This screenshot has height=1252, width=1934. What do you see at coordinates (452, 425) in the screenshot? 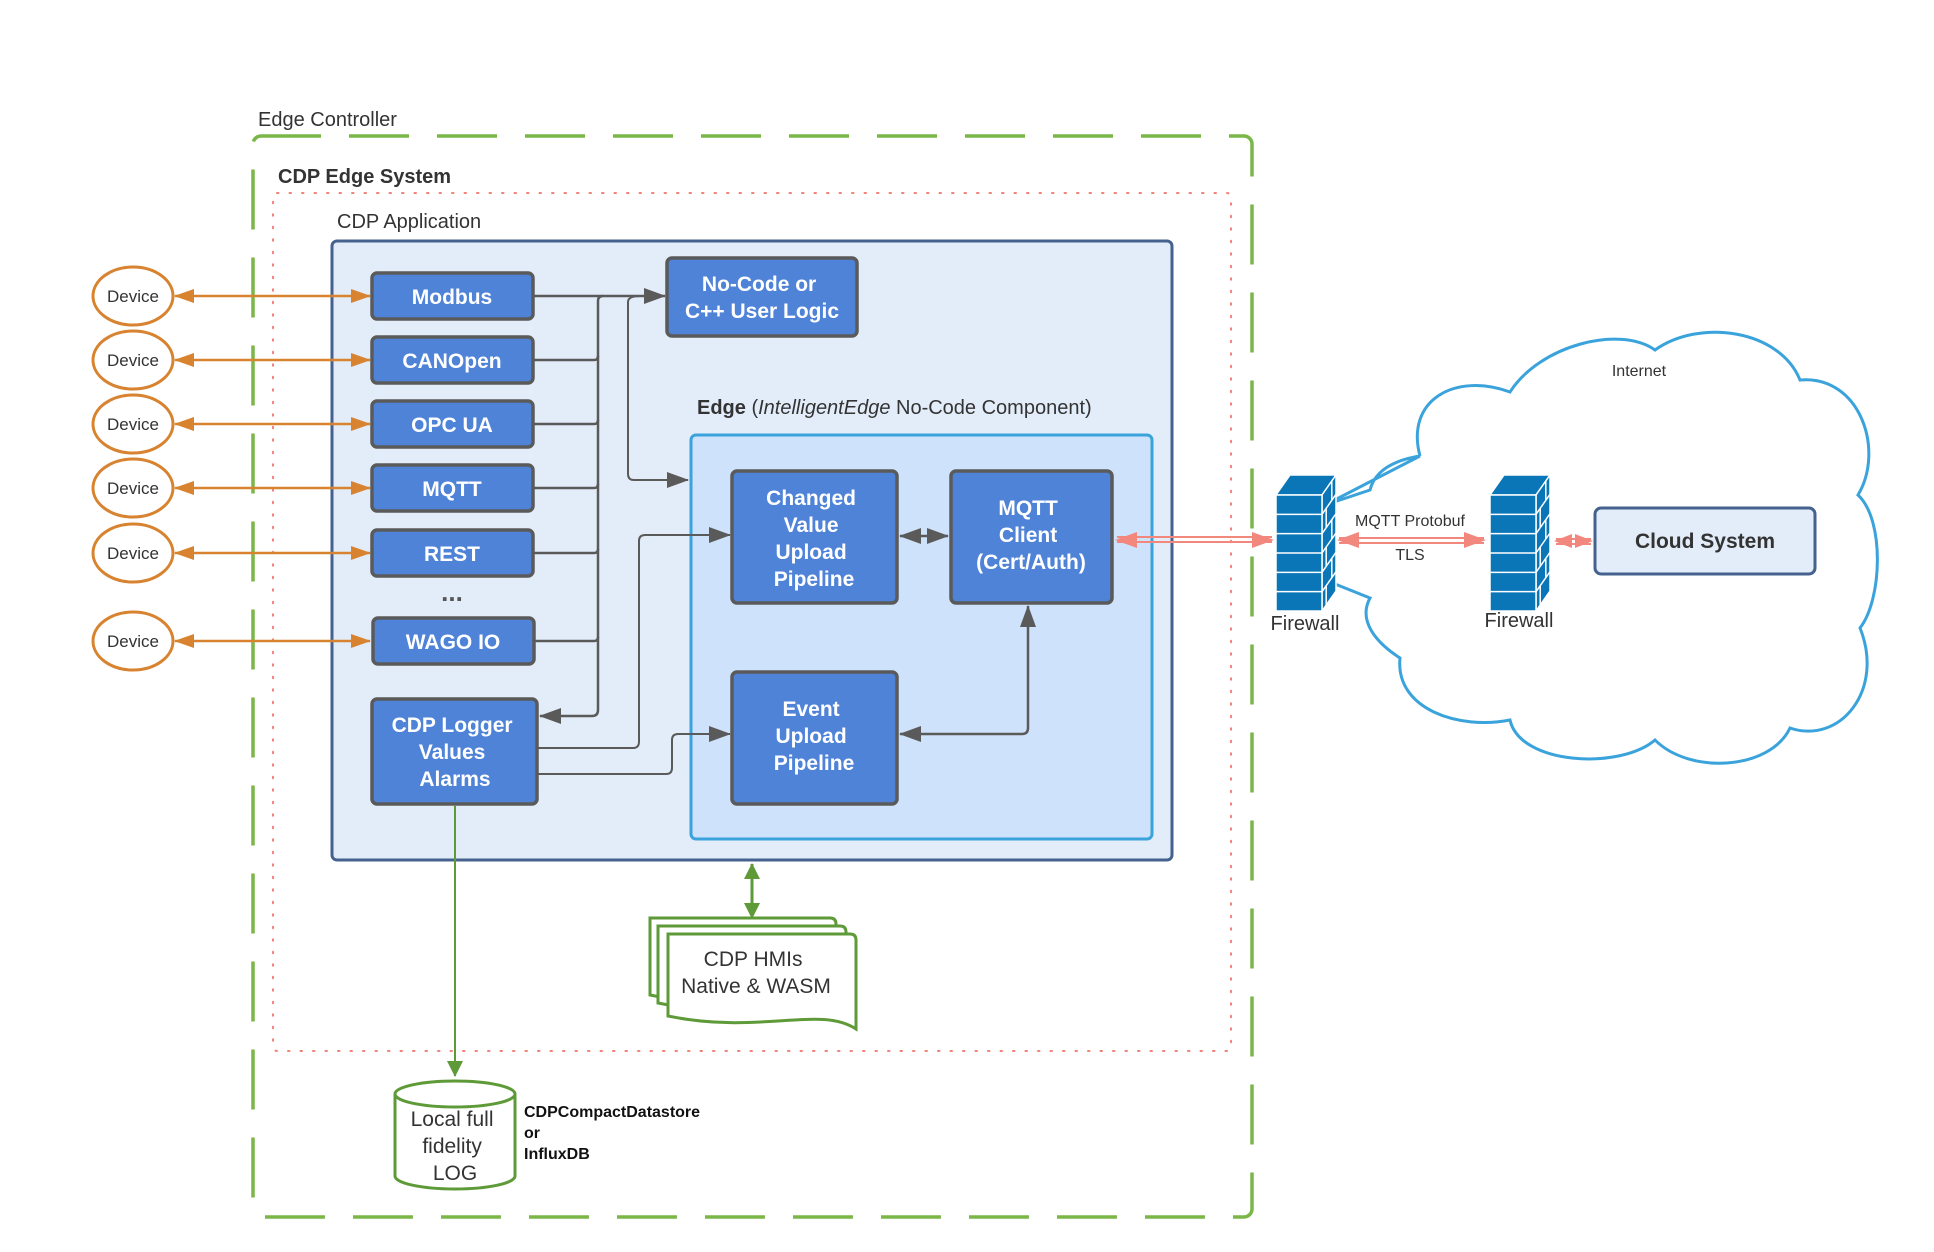
I see `protocol-label: OPC UA` at bounding box center [452, 425].